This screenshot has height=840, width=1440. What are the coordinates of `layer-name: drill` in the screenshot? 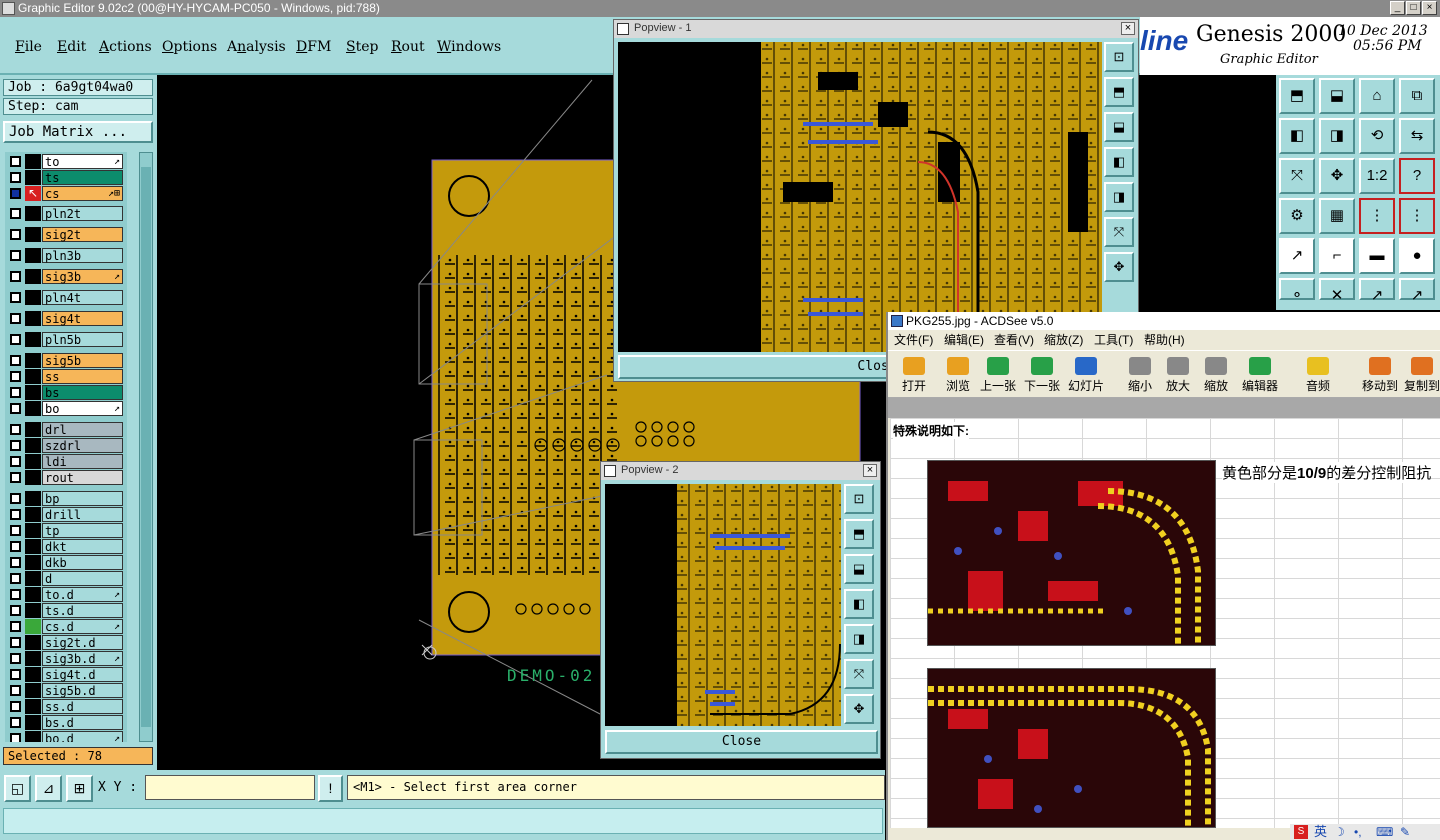 It's located at (82, 514).